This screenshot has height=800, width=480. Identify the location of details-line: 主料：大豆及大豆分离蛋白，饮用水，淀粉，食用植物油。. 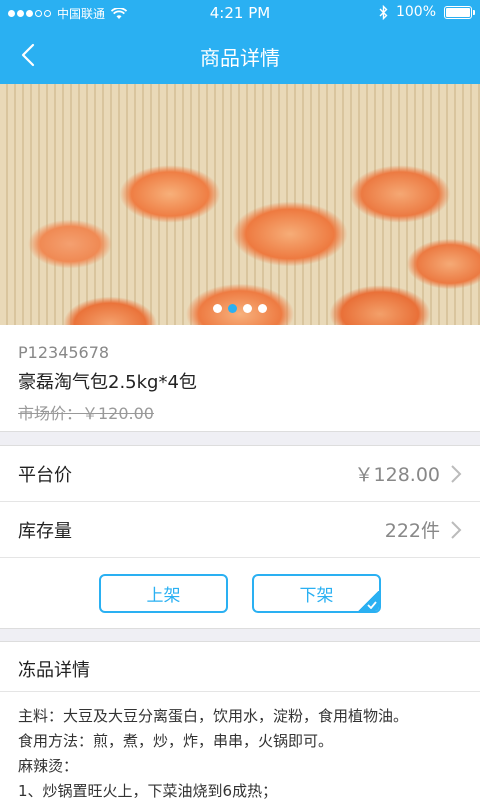
(213, 716).